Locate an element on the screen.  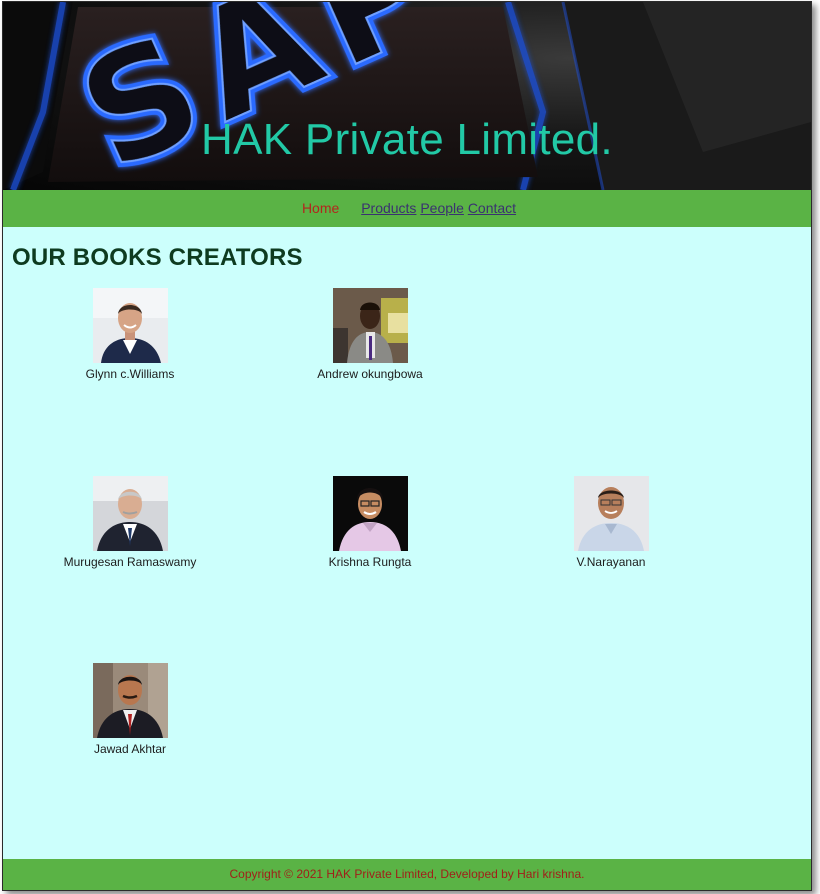
person-card: Jawad Akhtar is located at coordinates (130, 709).